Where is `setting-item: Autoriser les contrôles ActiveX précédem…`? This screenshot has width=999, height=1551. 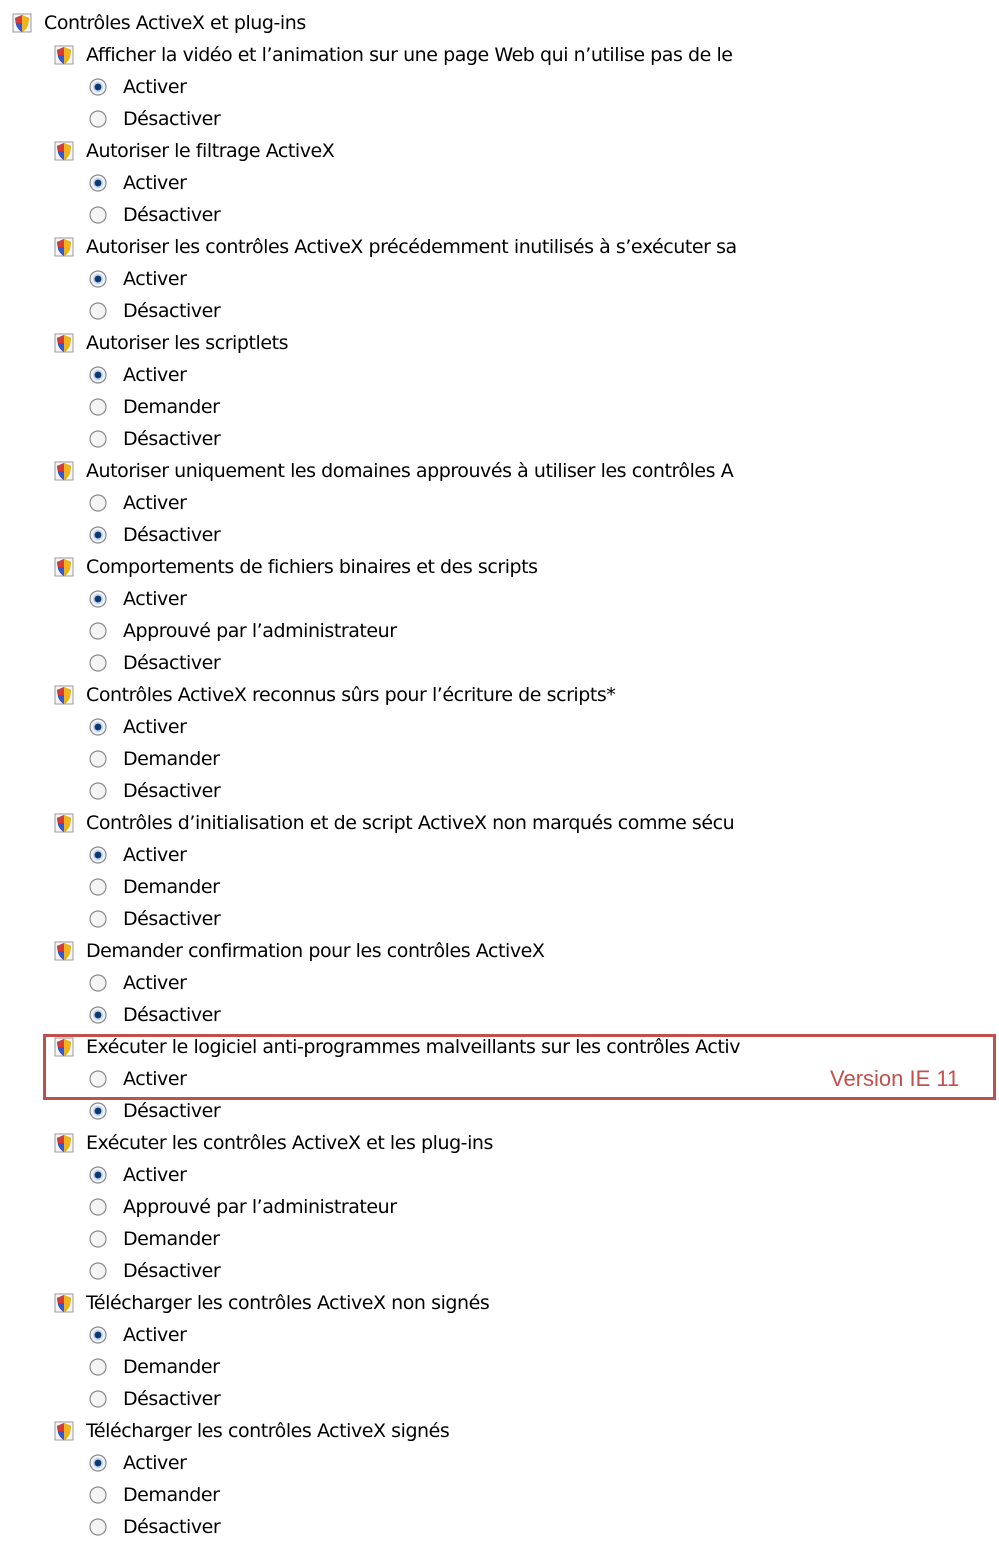 setting-item: Autoriser les contrôles ActiveX précédem… is located at coordinates (523, 247).